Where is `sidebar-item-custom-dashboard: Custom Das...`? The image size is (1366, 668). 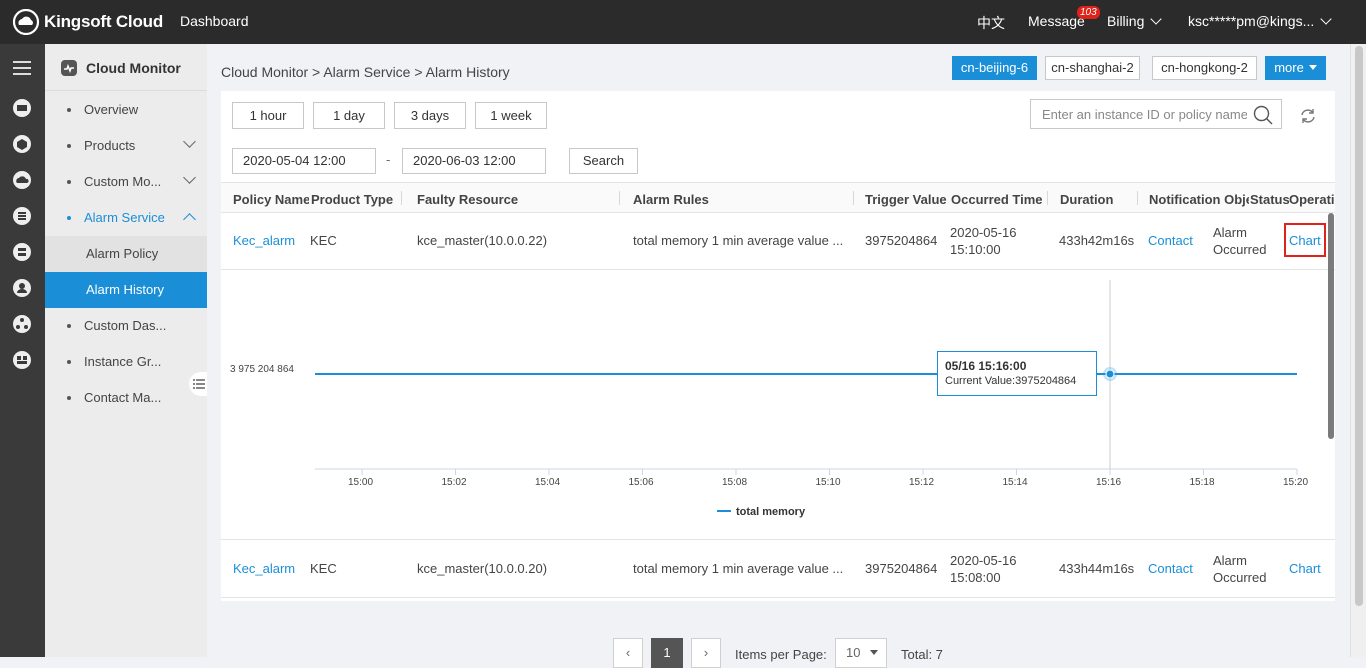
sidebar-item-custom-dashboard: Custom Das... is located at coordinates (126, 326).